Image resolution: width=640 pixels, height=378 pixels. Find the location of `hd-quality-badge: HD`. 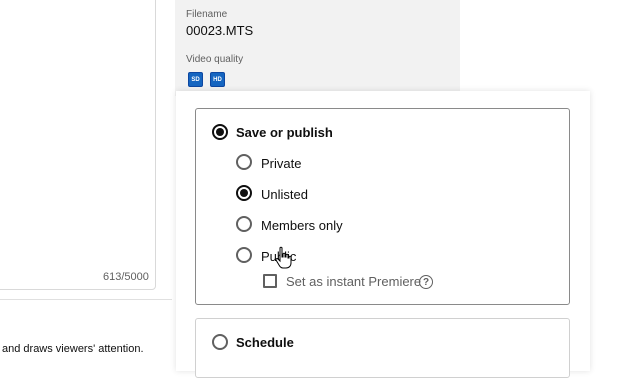

hd-quality-badge: HD is located at coordinates (217, 79).